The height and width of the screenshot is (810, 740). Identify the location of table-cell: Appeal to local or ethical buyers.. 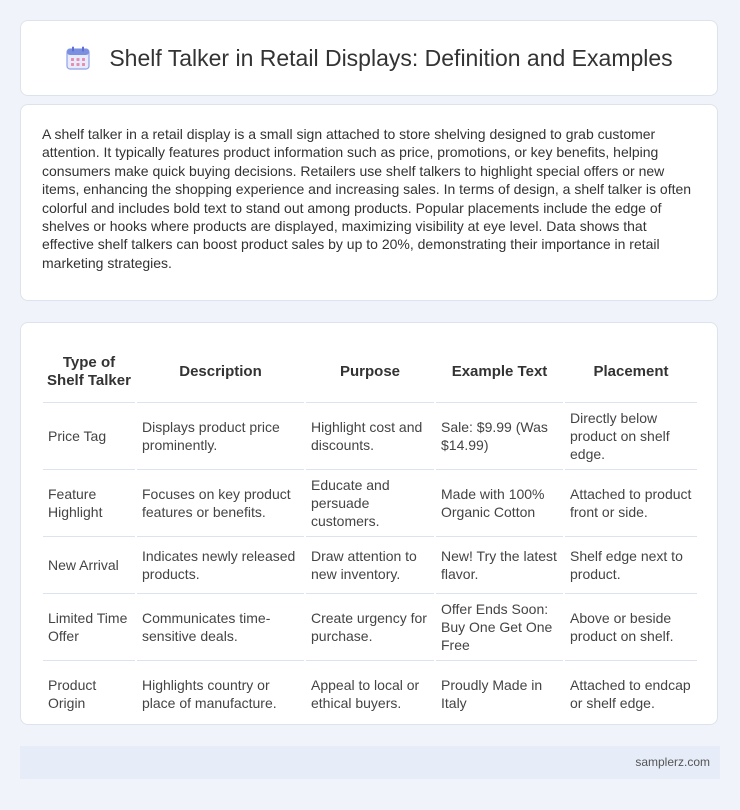
(370, 693).